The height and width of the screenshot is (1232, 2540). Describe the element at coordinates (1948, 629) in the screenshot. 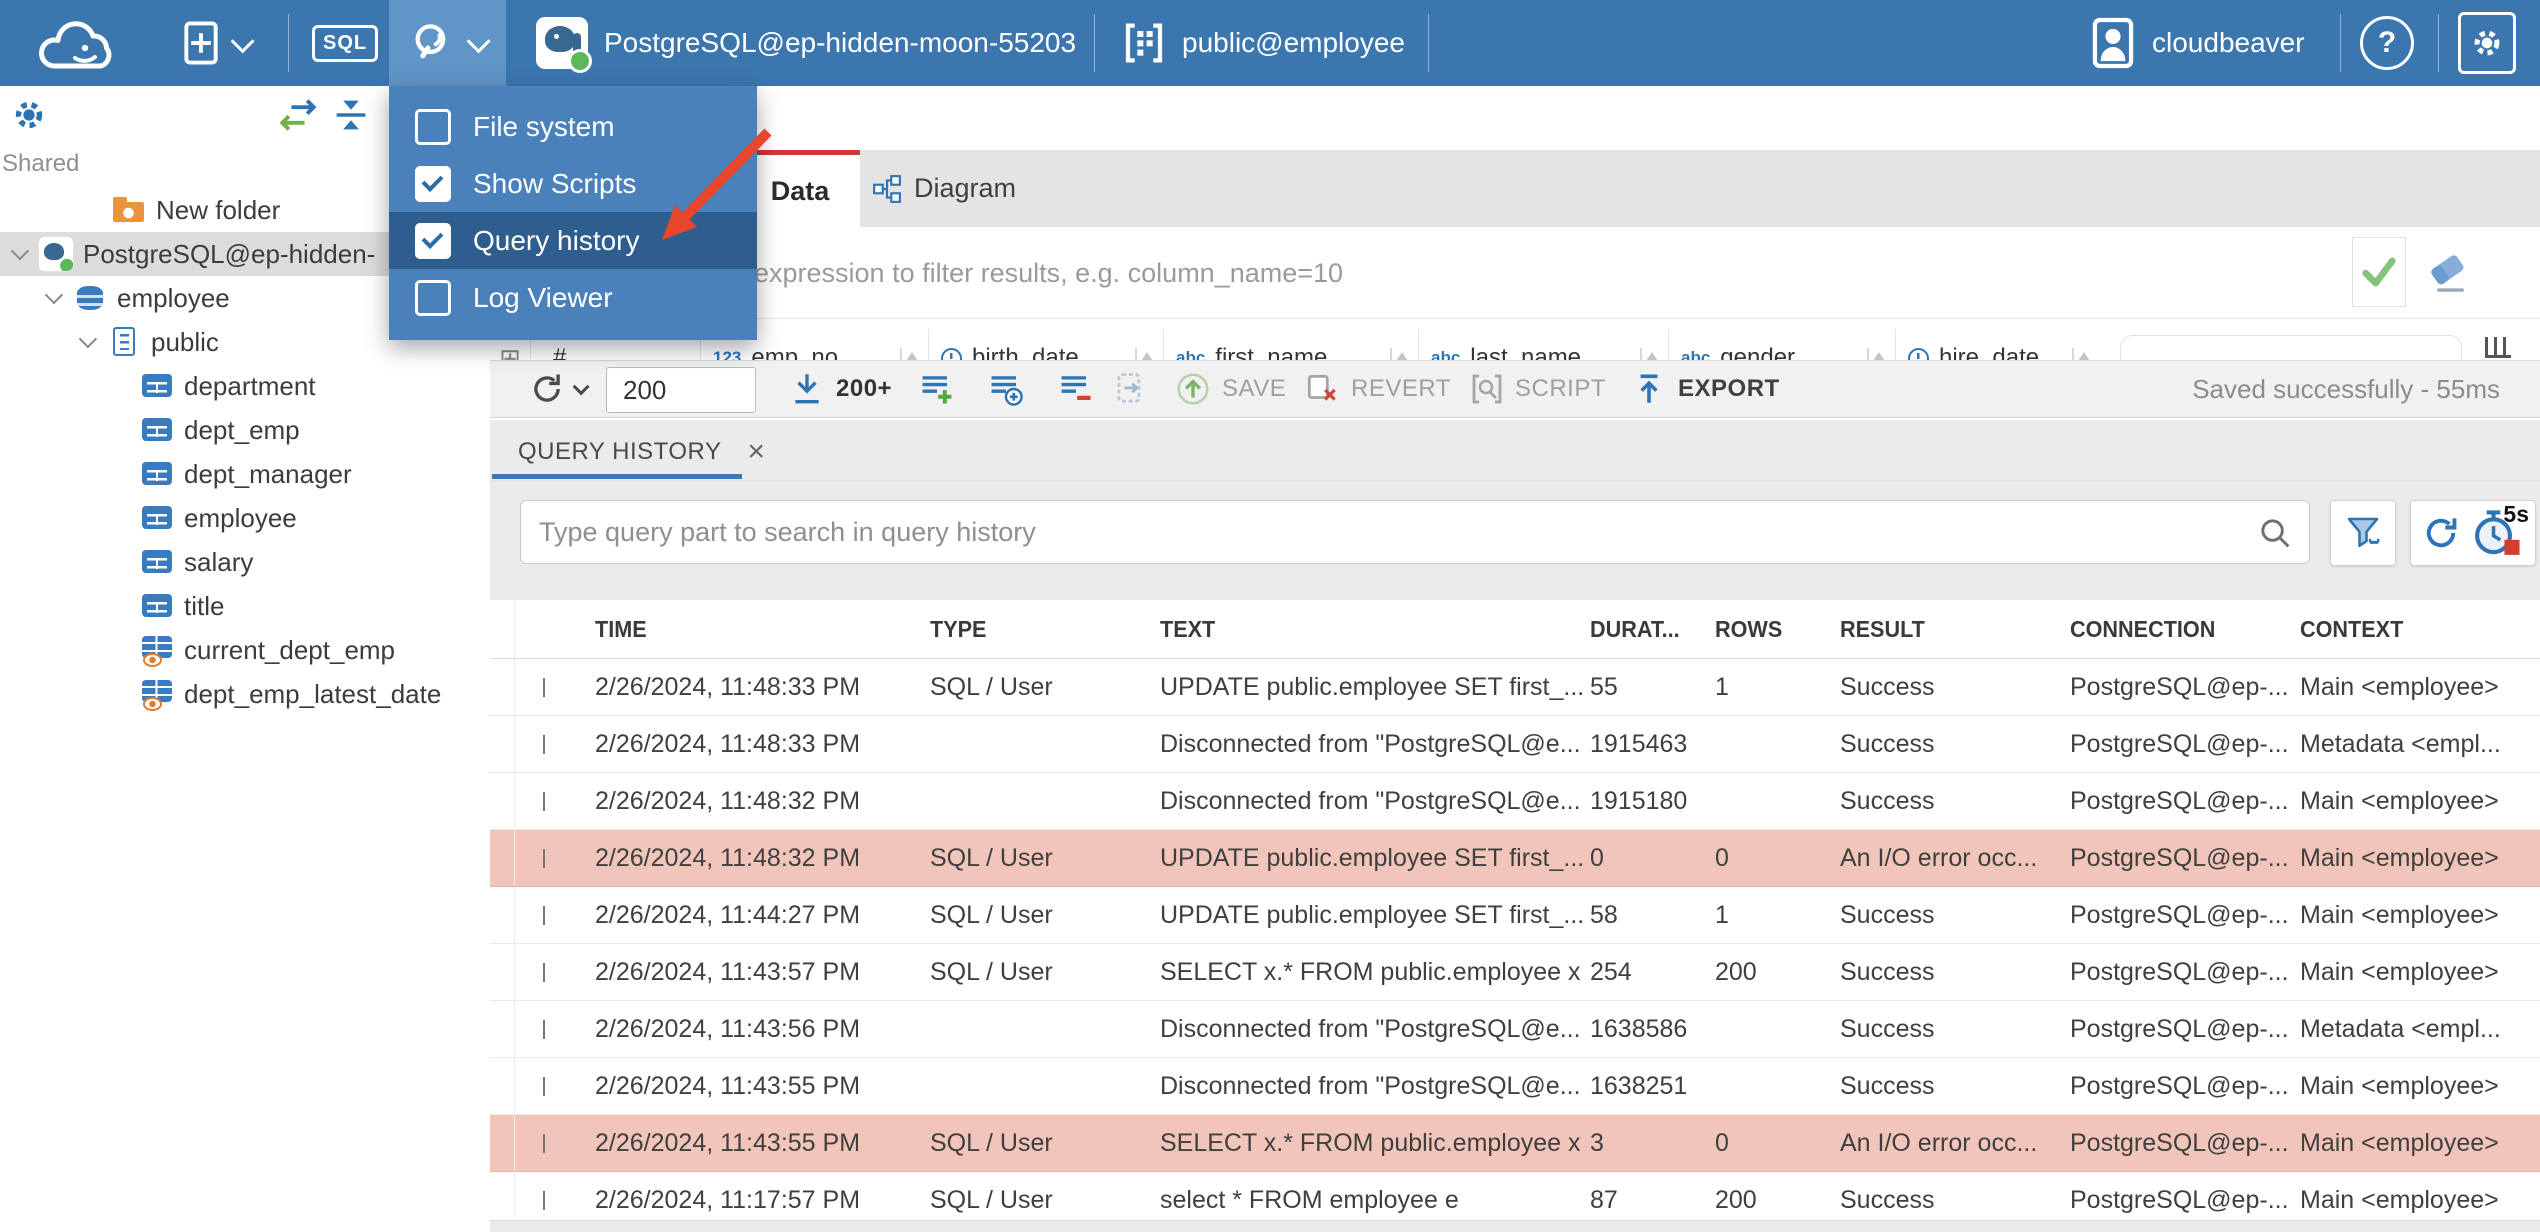

I see `col-result: RESULT` at that location.